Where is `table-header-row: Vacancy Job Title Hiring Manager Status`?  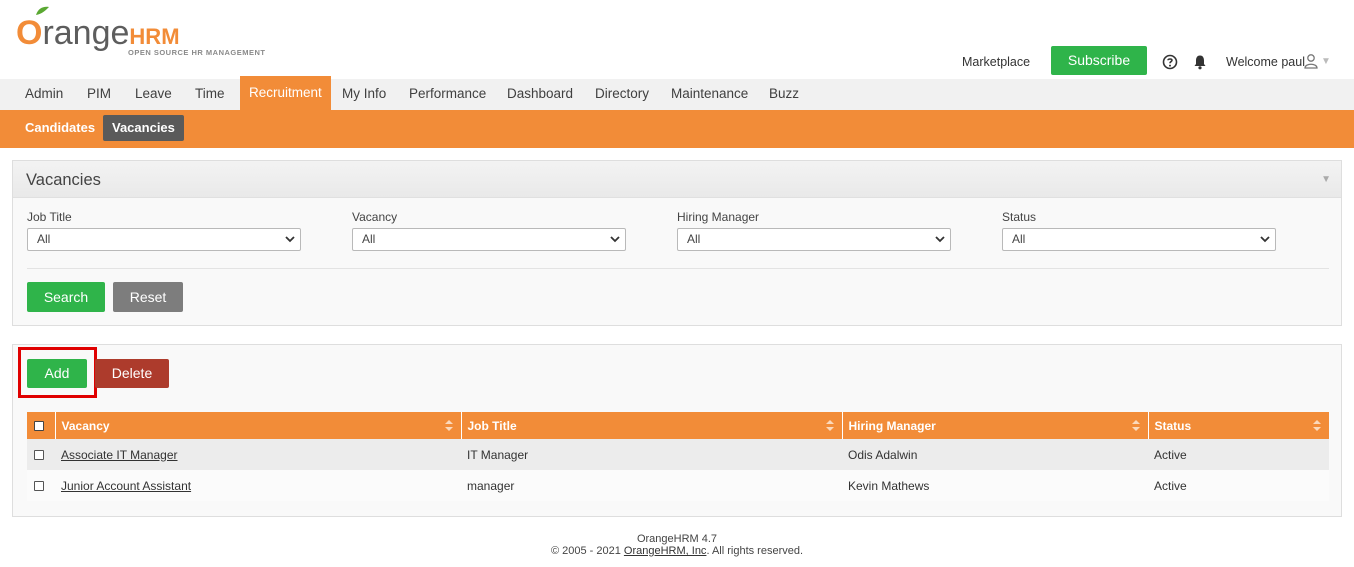 table-header-row: Vacancy Job Title Hiring Manager Status is located at coordinates (678, 425).